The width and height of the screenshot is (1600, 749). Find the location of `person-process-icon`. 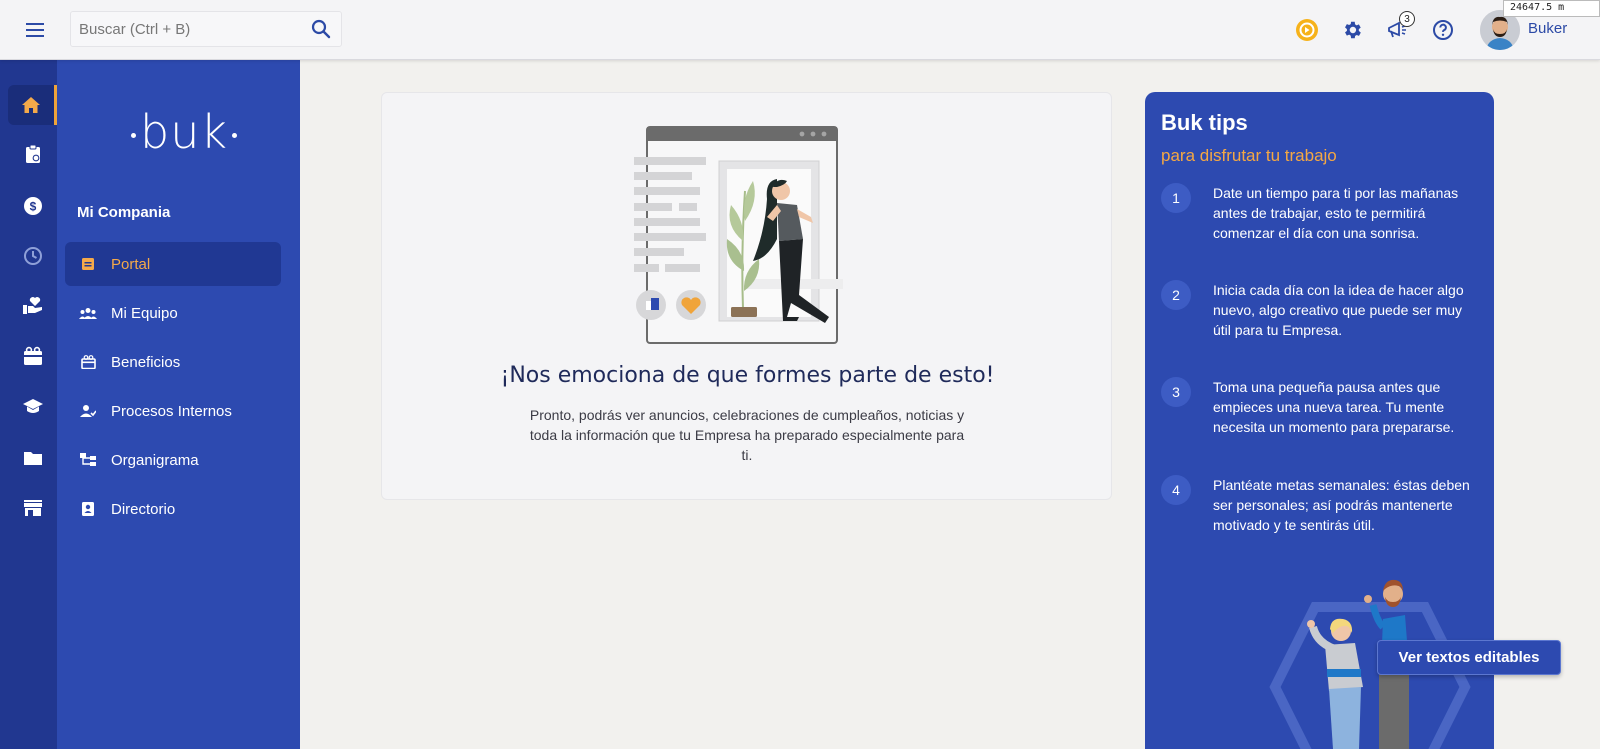

person-process-icon is located at coordinates (88, 411).